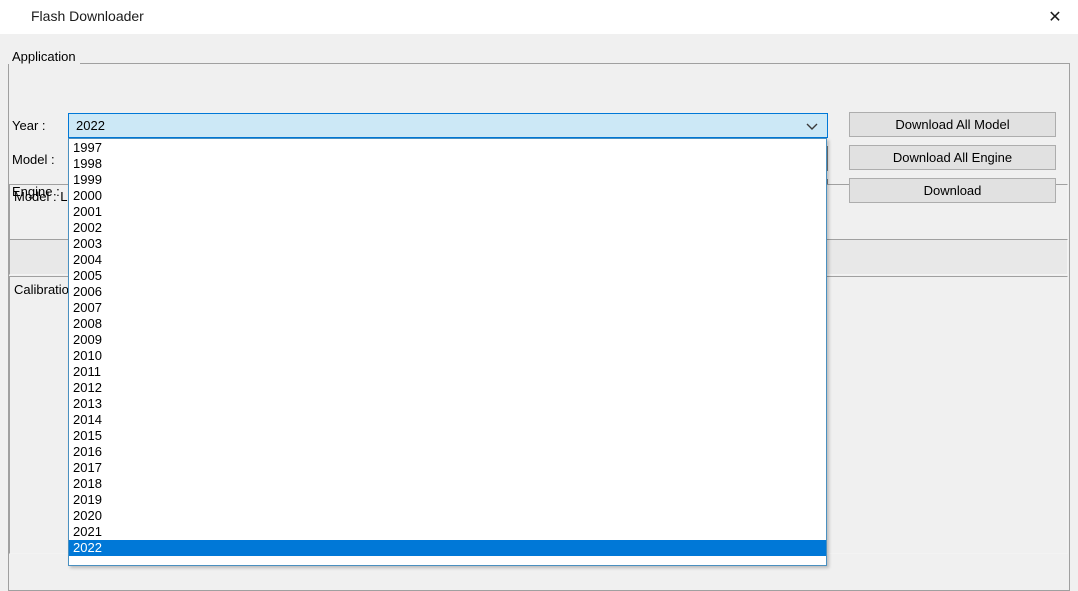 This screenshot has height=591, width=1078. What do you see at coordinates (447, 372) in the screenshot?
I see `dropdown-option: 2011` at bounding box center [447, 372].